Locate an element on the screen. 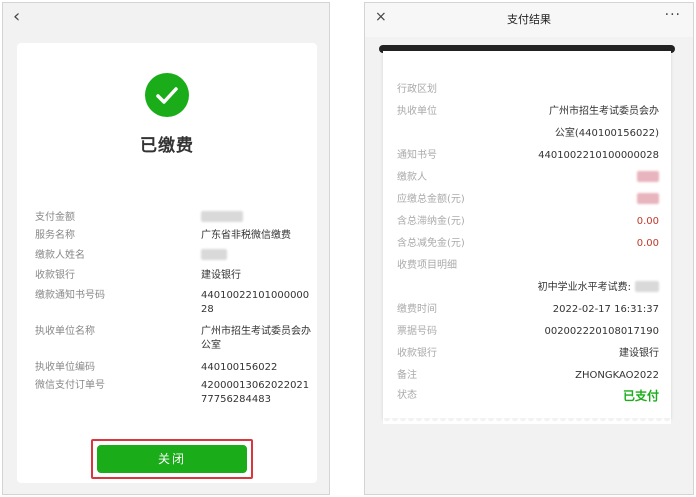 The image size is (696, 497). status-paid-badge: 已支付 is located at coordinates (640, 396).